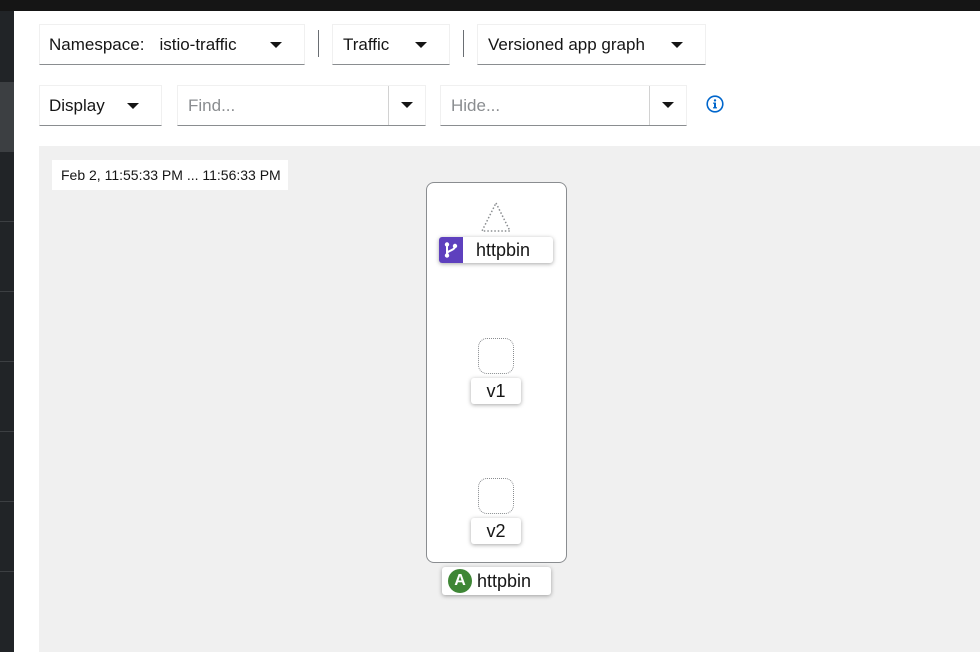  What do you see at coordinates (283, 105) in the screenshot?
I see `find-input` at bounding box center [283, 105].